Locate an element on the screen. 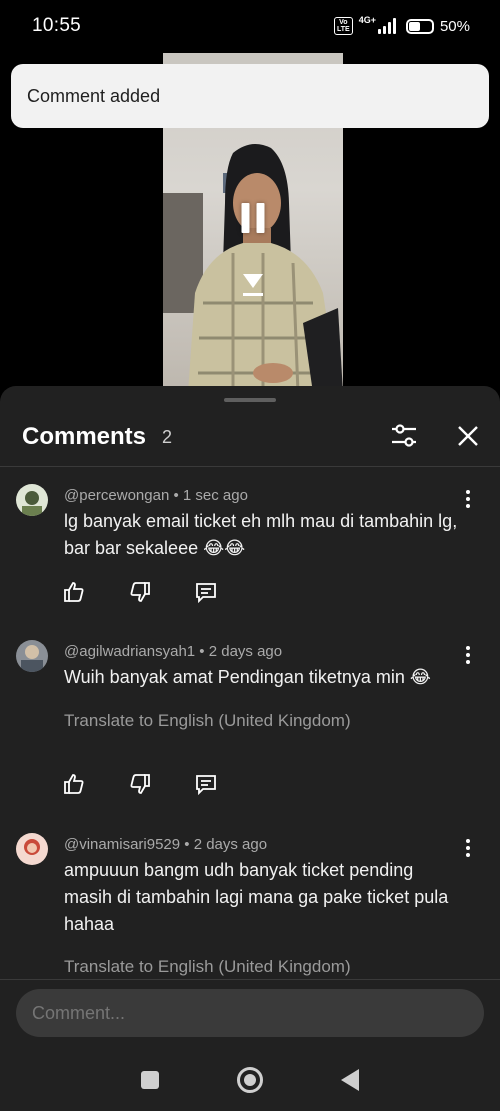  filter-icon is located at coordinates (404, 436).